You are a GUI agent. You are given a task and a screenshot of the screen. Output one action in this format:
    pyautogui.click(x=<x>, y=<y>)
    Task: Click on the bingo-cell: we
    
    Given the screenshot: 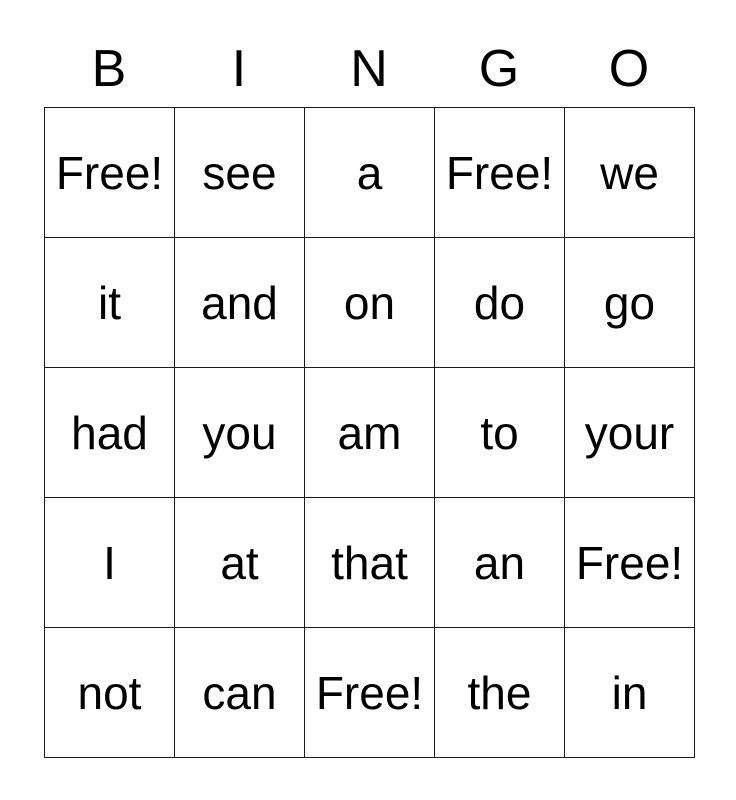 What is the action you would take?
    pyautogui.click(x=630, y=173)
    